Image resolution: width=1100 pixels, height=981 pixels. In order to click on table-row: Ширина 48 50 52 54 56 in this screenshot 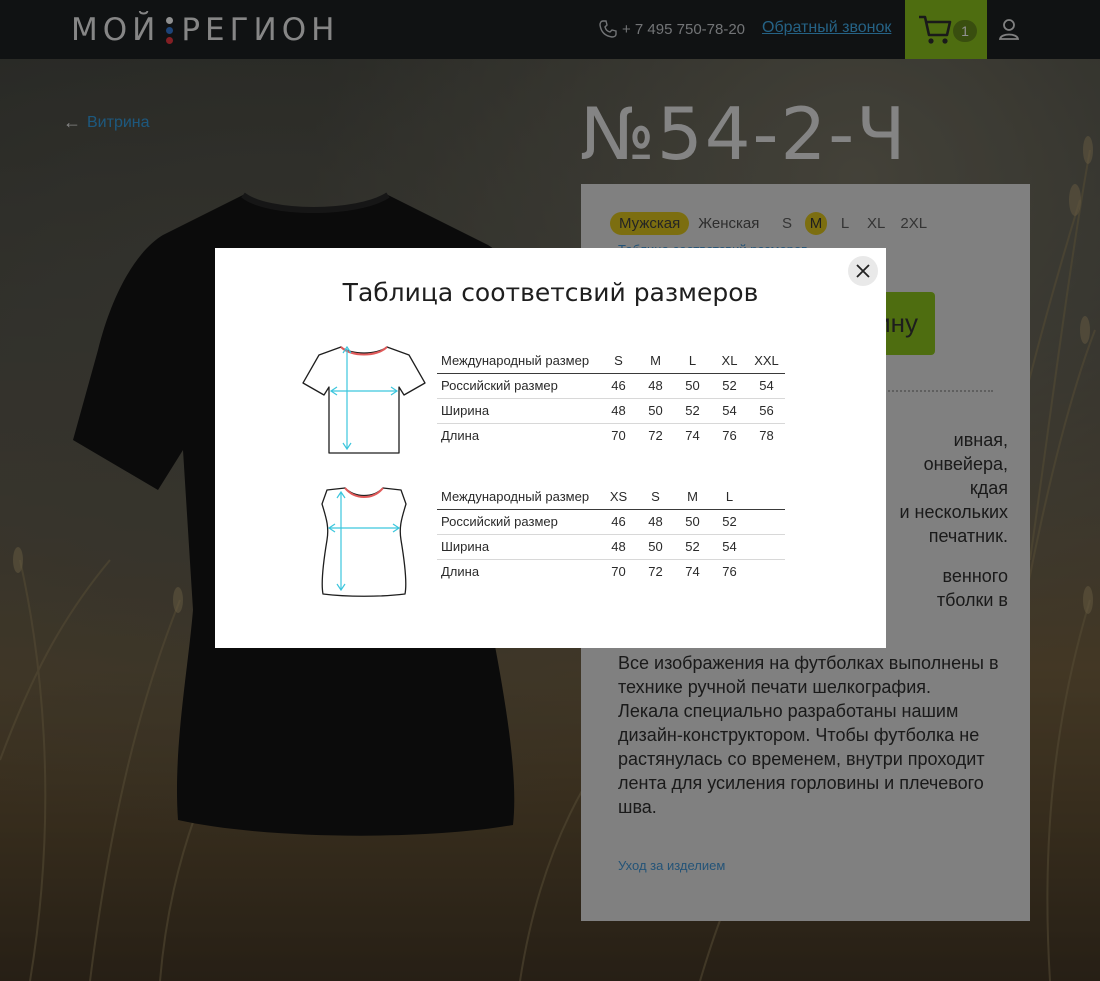, I will do `click(611, 410)`.